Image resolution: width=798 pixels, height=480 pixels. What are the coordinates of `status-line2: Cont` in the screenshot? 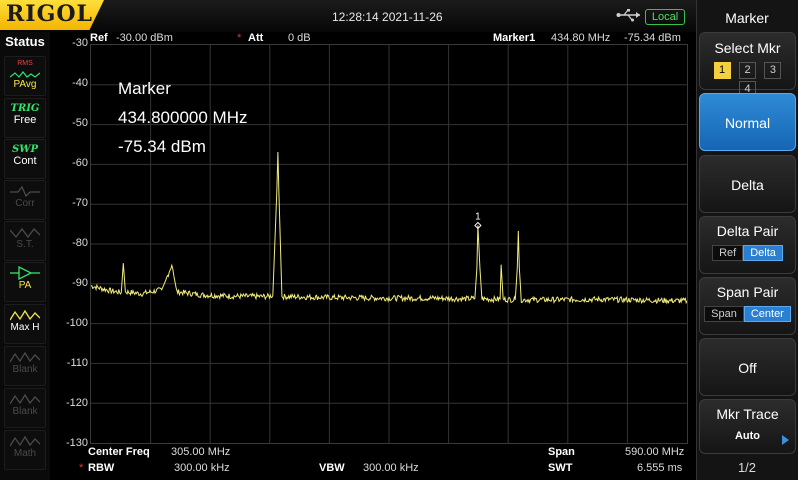 It's located at (25, 161).